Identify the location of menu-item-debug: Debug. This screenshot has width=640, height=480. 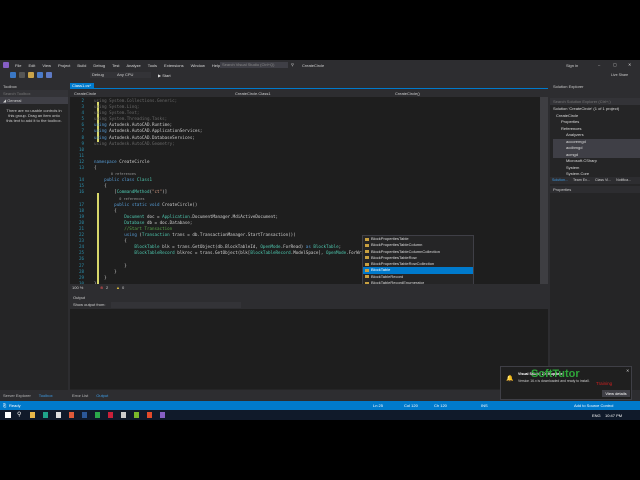
(99, 65).